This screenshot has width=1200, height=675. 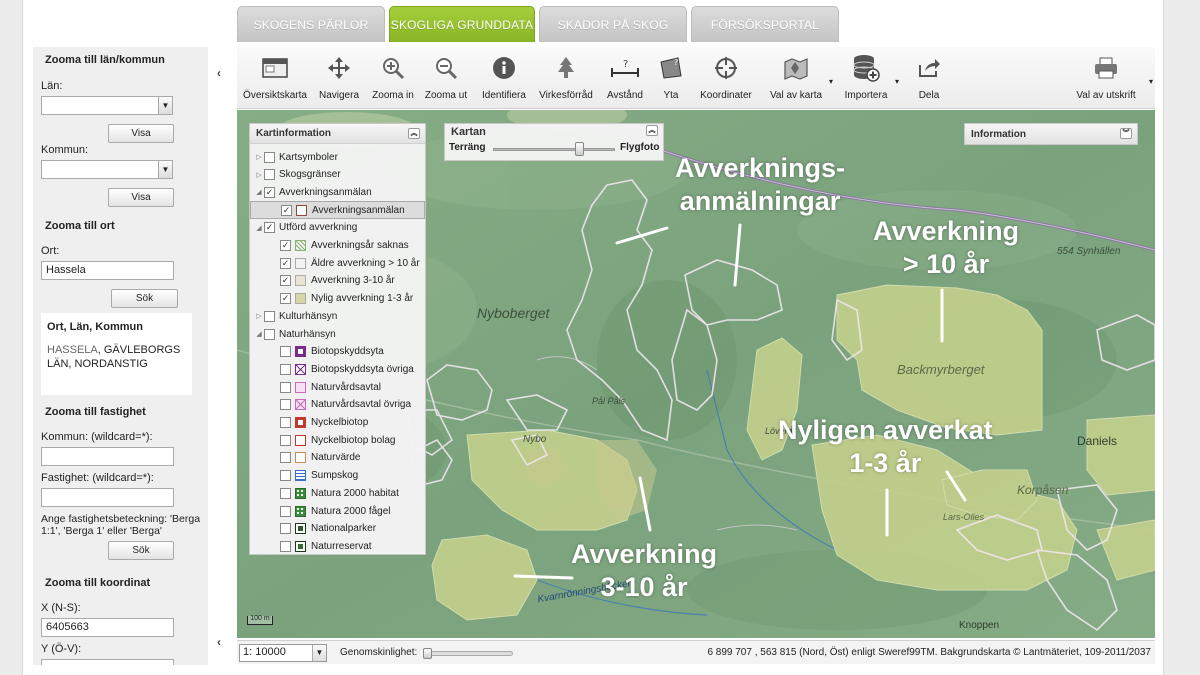 I want to click on tool-zooma-in: Zooma in, so click(x=393, y=78).